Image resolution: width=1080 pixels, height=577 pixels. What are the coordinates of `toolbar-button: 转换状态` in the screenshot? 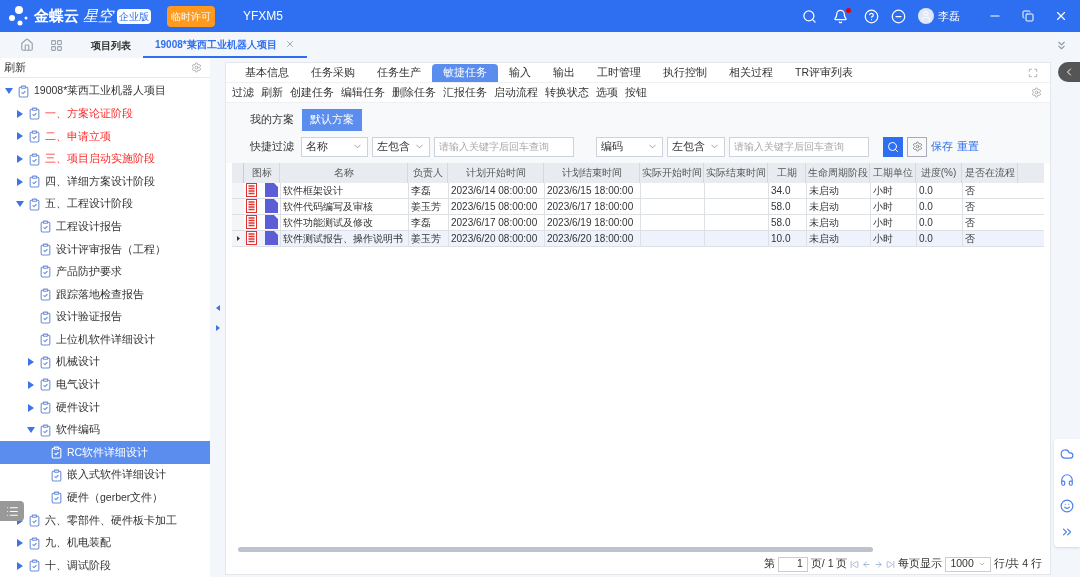 It's located at (567, 92).